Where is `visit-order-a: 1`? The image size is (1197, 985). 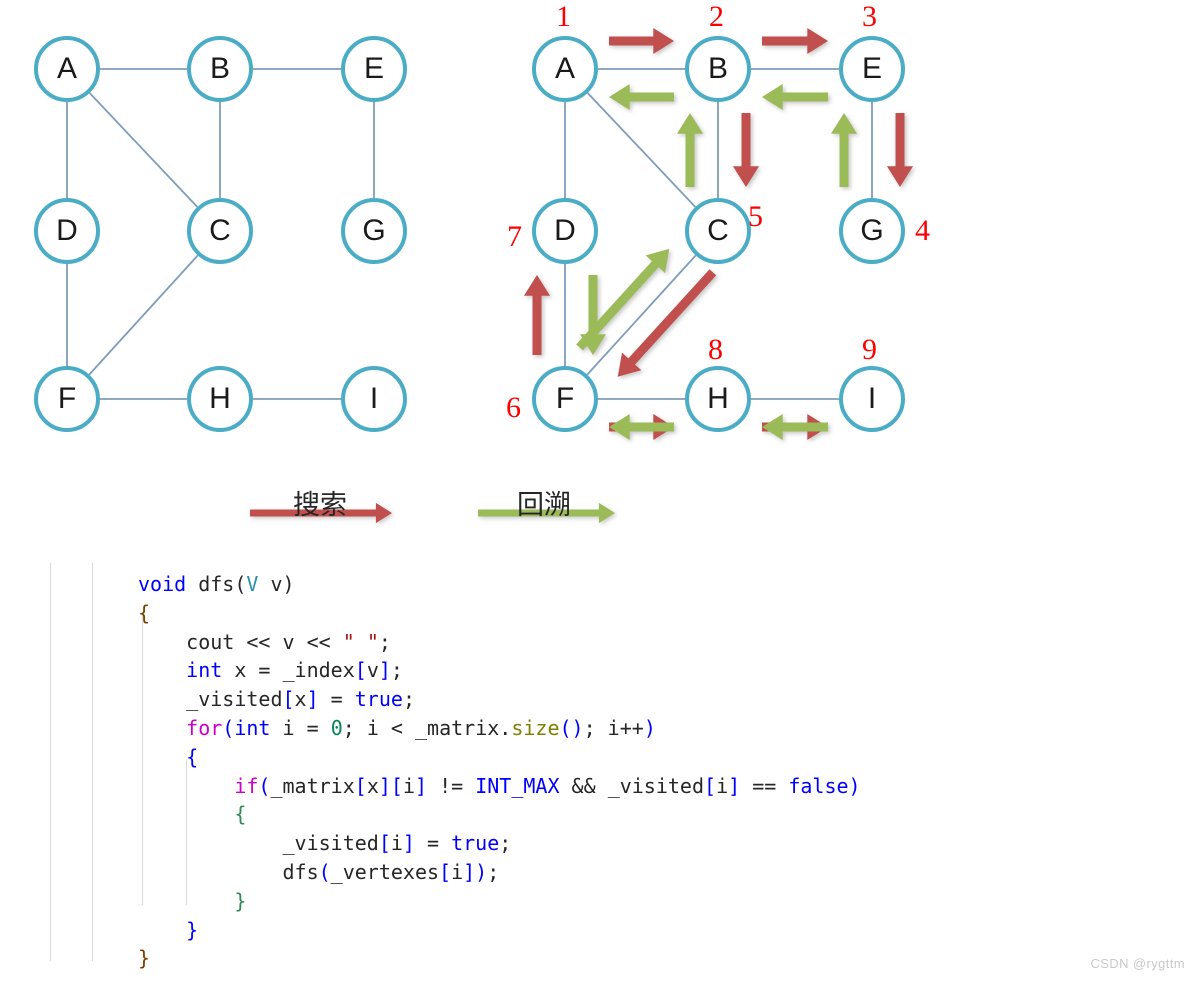 visit-order-a: 1 is located at coordinates (563, 16).